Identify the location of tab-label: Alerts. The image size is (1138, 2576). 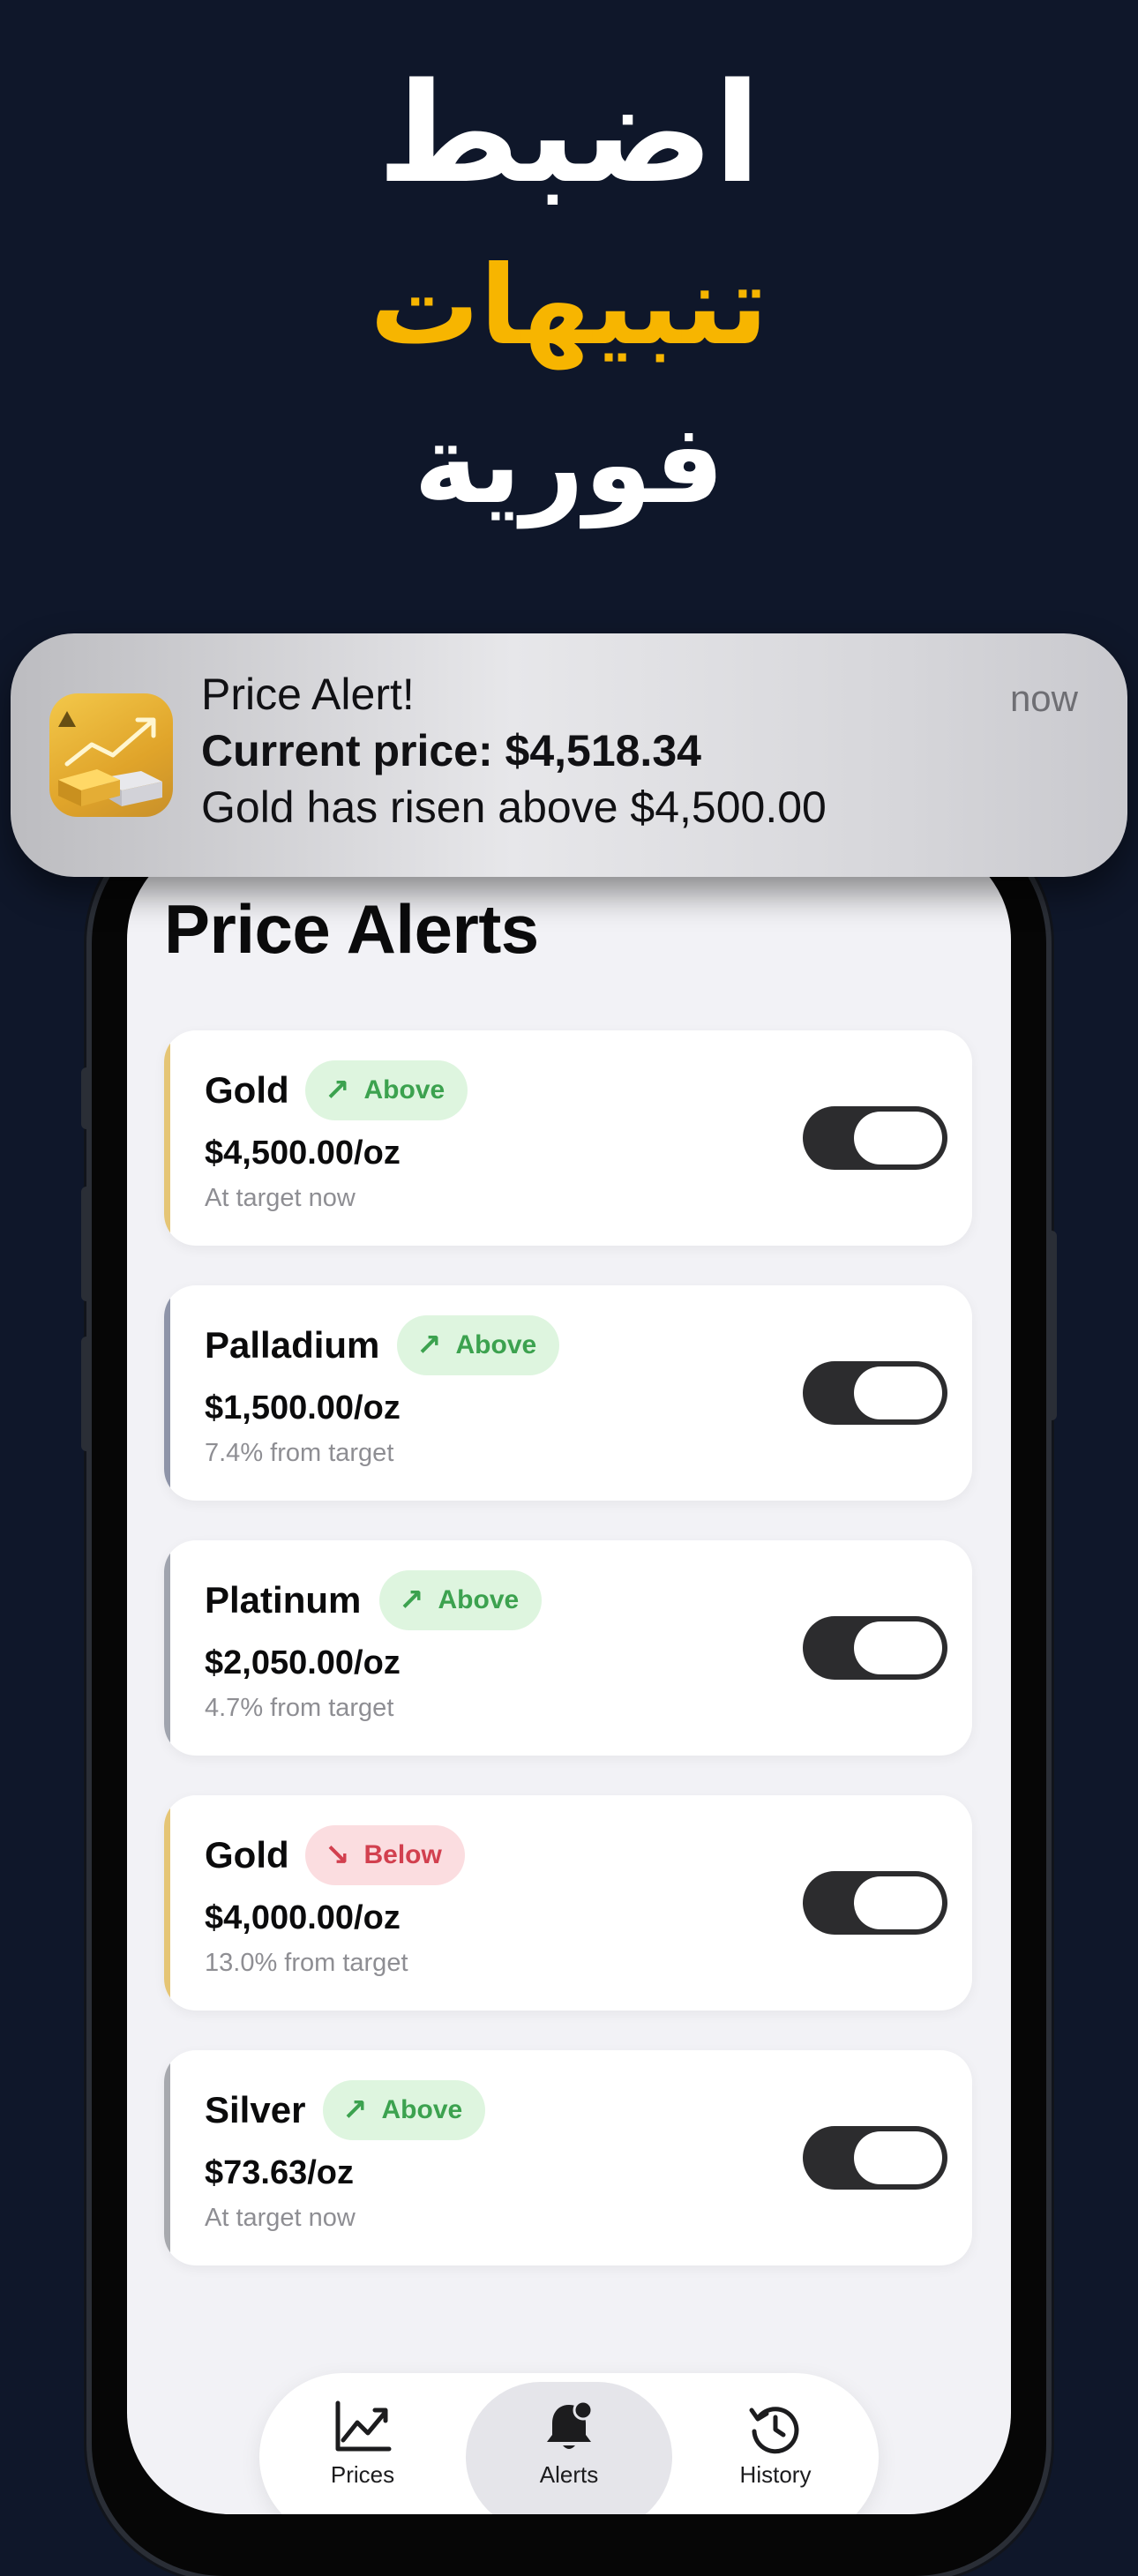
(569, 2475).